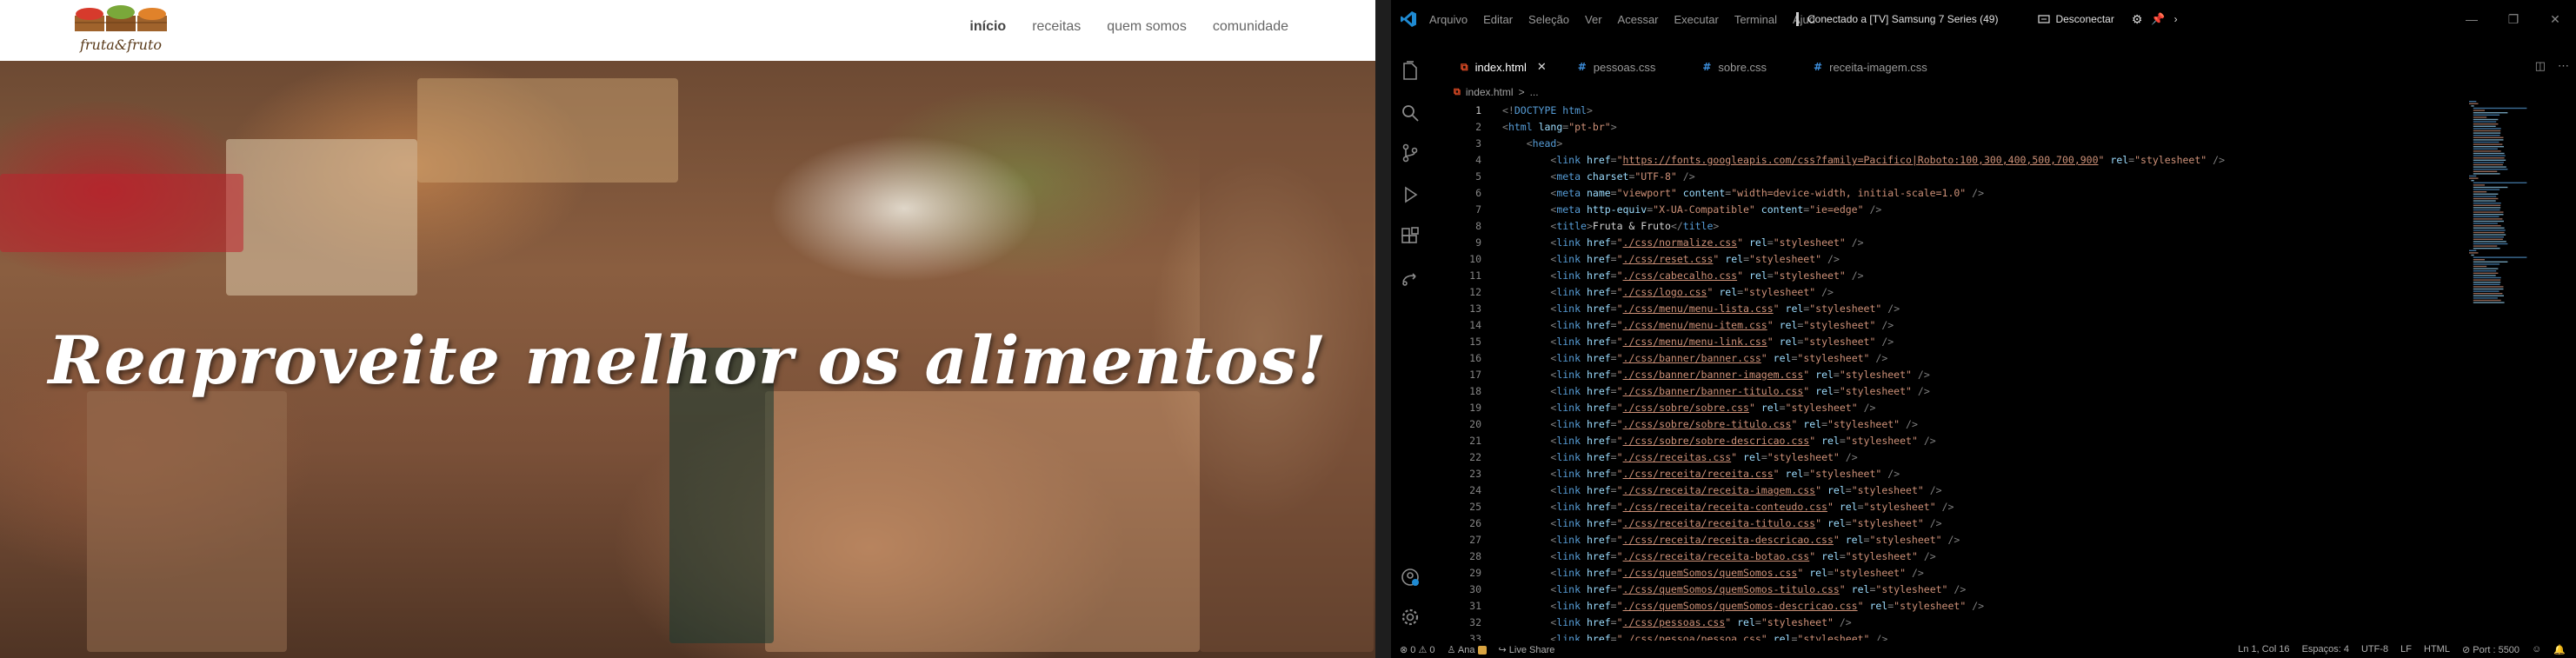 The height and width of the screenshot is (658, 2576). Describe the element at coordinates (1617, 67) in the screenshot. I see `tab-pessoas-css: # pessoas.css` at that location.